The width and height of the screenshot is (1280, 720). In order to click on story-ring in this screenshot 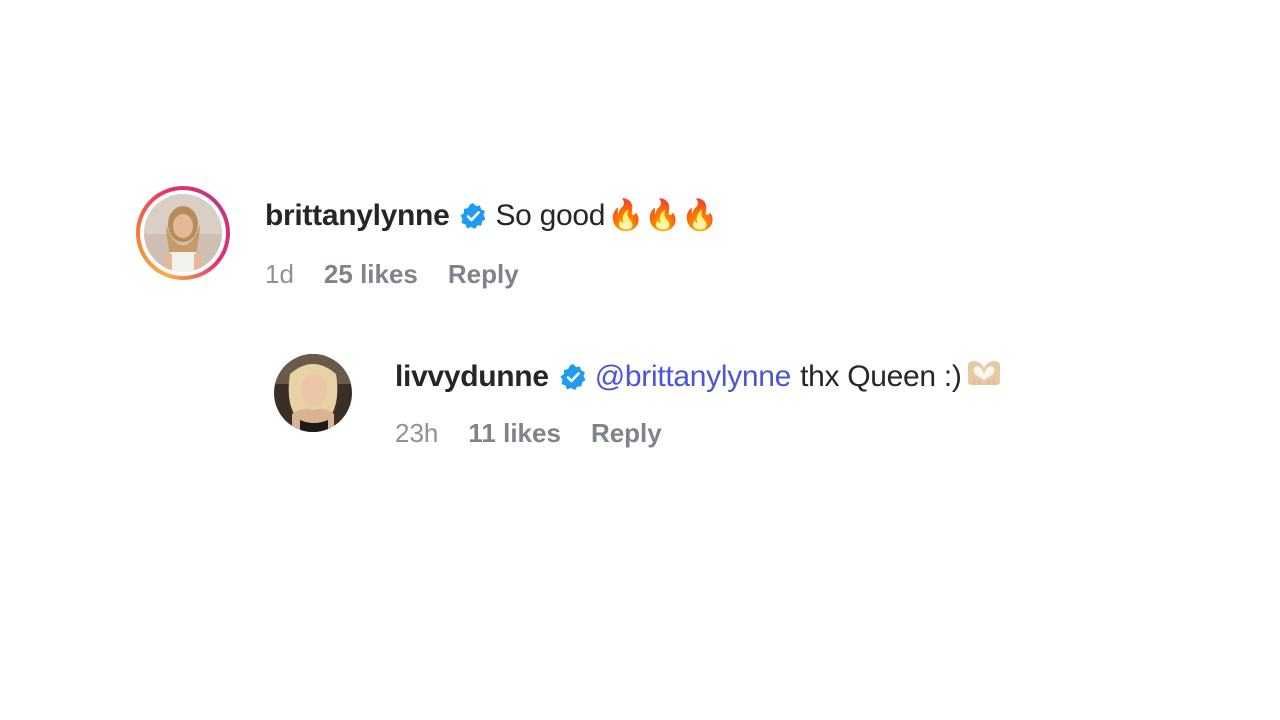, I will do `click(183, 233)`.